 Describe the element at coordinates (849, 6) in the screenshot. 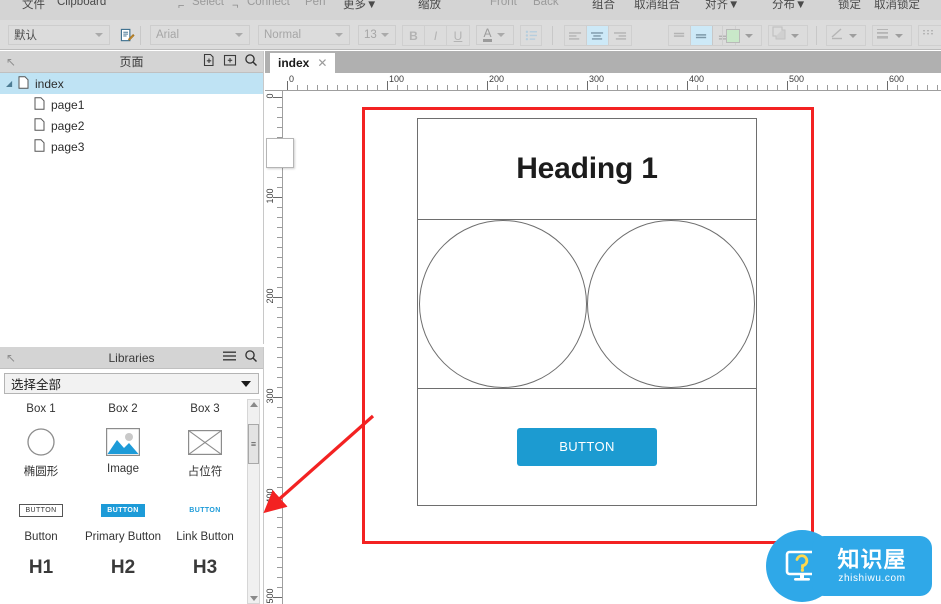

I see `ribbon-item-lock: 锁定` at that location.